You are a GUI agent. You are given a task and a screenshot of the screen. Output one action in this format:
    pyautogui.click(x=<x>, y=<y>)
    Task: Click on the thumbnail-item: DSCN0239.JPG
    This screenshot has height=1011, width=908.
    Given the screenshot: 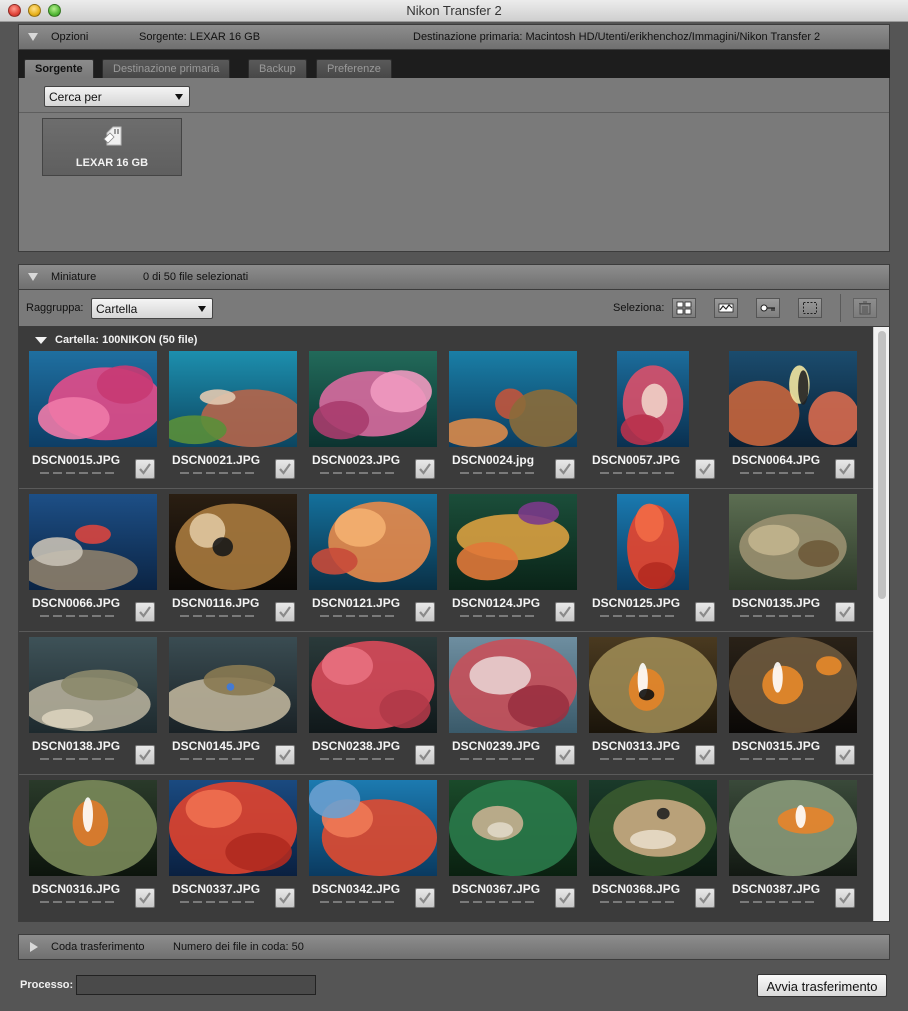 What is the action you would take?
    pyautogui.click(x=519, y=706)
    